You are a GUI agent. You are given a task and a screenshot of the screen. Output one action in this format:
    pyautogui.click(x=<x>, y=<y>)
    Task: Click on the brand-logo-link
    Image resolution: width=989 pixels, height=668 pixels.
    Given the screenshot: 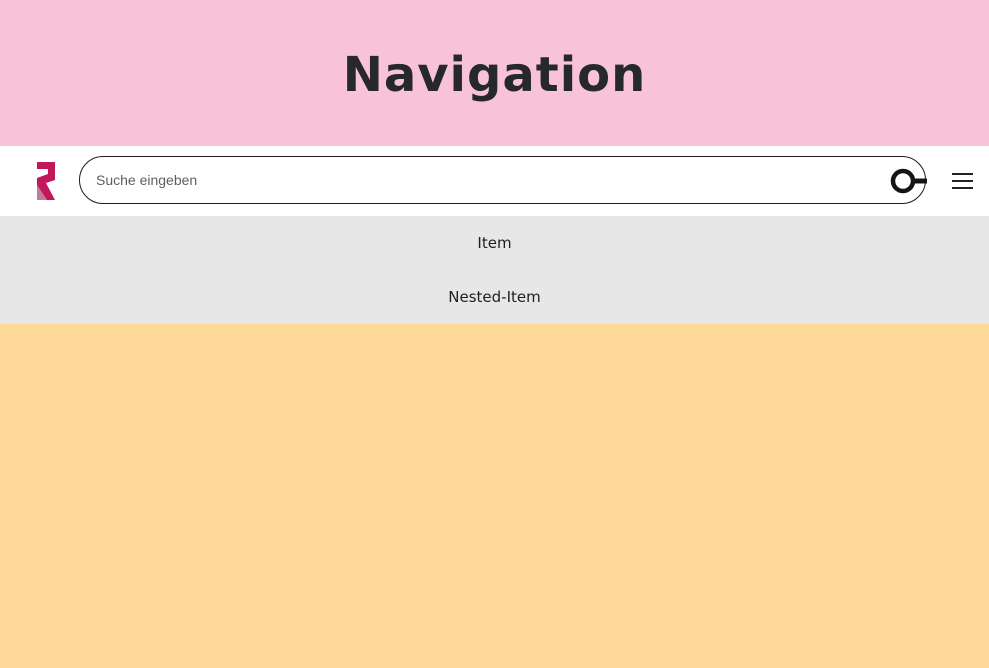 What is the action you would take?
    pyautogui.click(x=47, y=181)
    